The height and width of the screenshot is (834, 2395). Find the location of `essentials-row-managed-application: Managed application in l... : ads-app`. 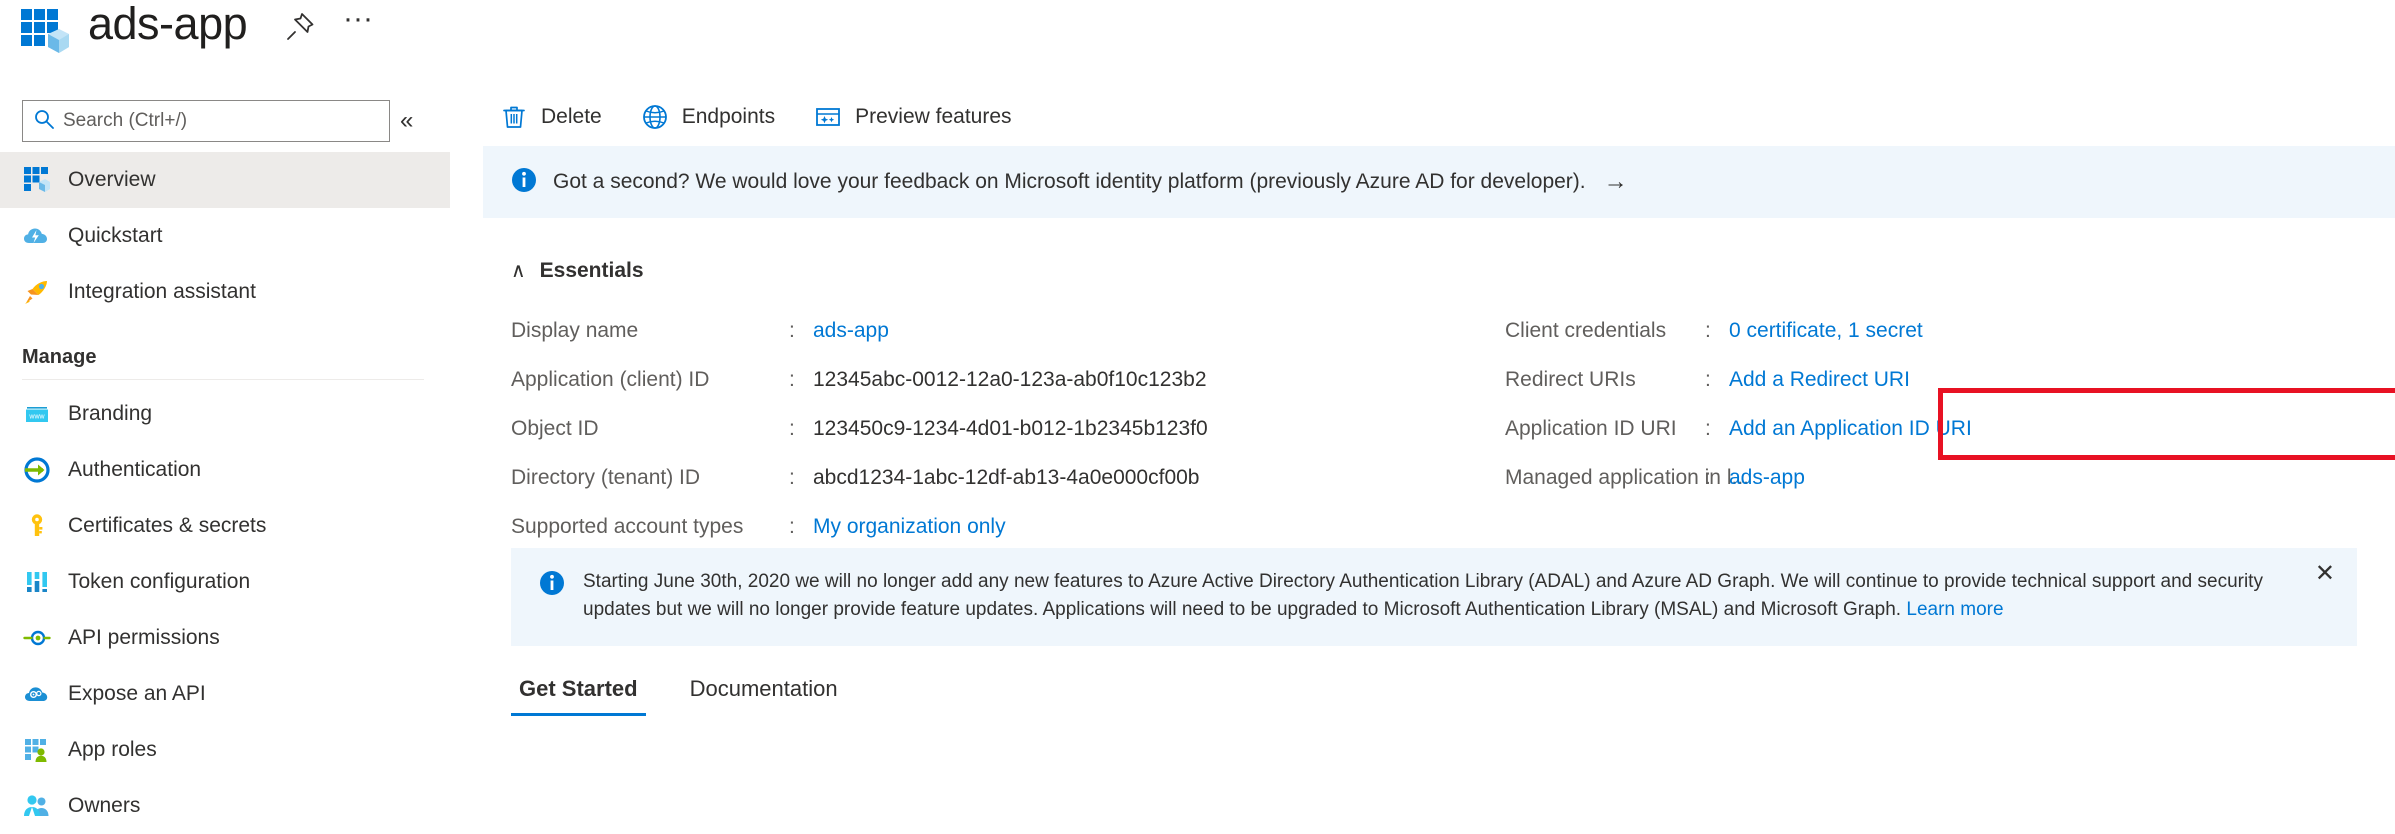

essentials-row-managed-application: Managed application in l... : ads-app is located at coordinates (1738, 477).